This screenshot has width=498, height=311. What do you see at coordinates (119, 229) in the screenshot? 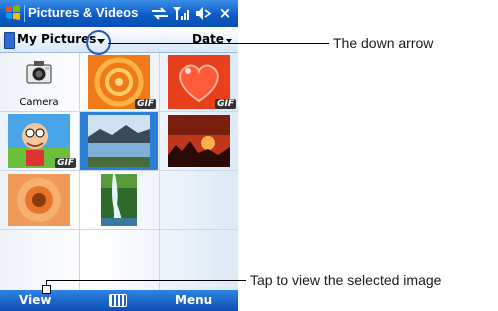
I see `grid-divider` at bounding box center [119, 229].